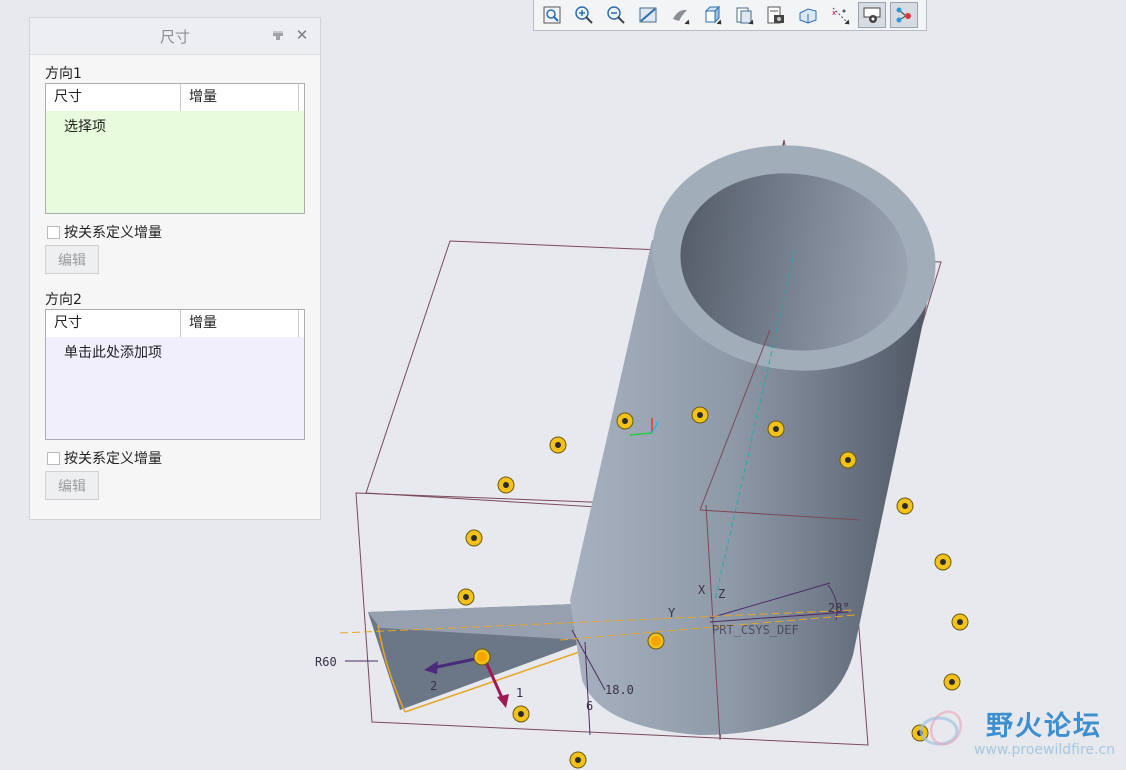  What do you see at coordinates (619, 690) in the screenshot?
I see `dim-length: 18.0` at bounding box center [619, 690].